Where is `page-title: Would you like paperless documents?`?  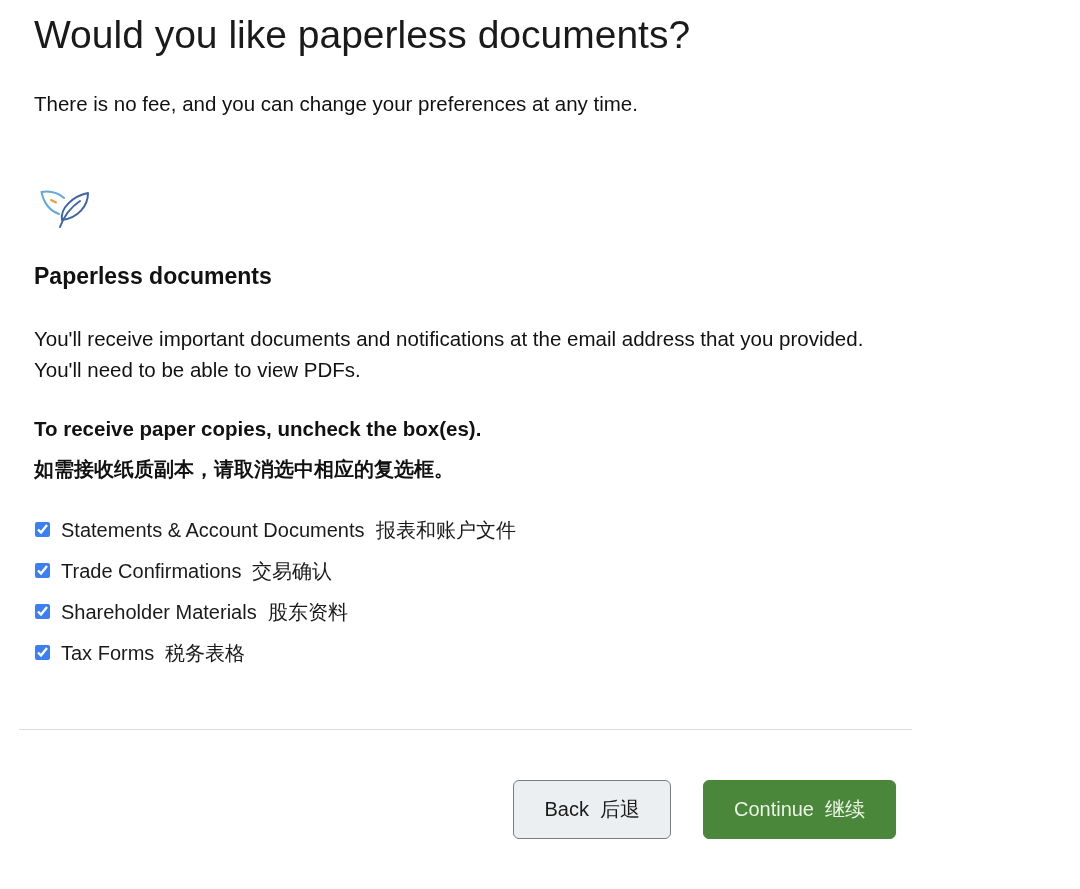
page-title: Would you like paperless documents? is located at coordinates (362, 35).